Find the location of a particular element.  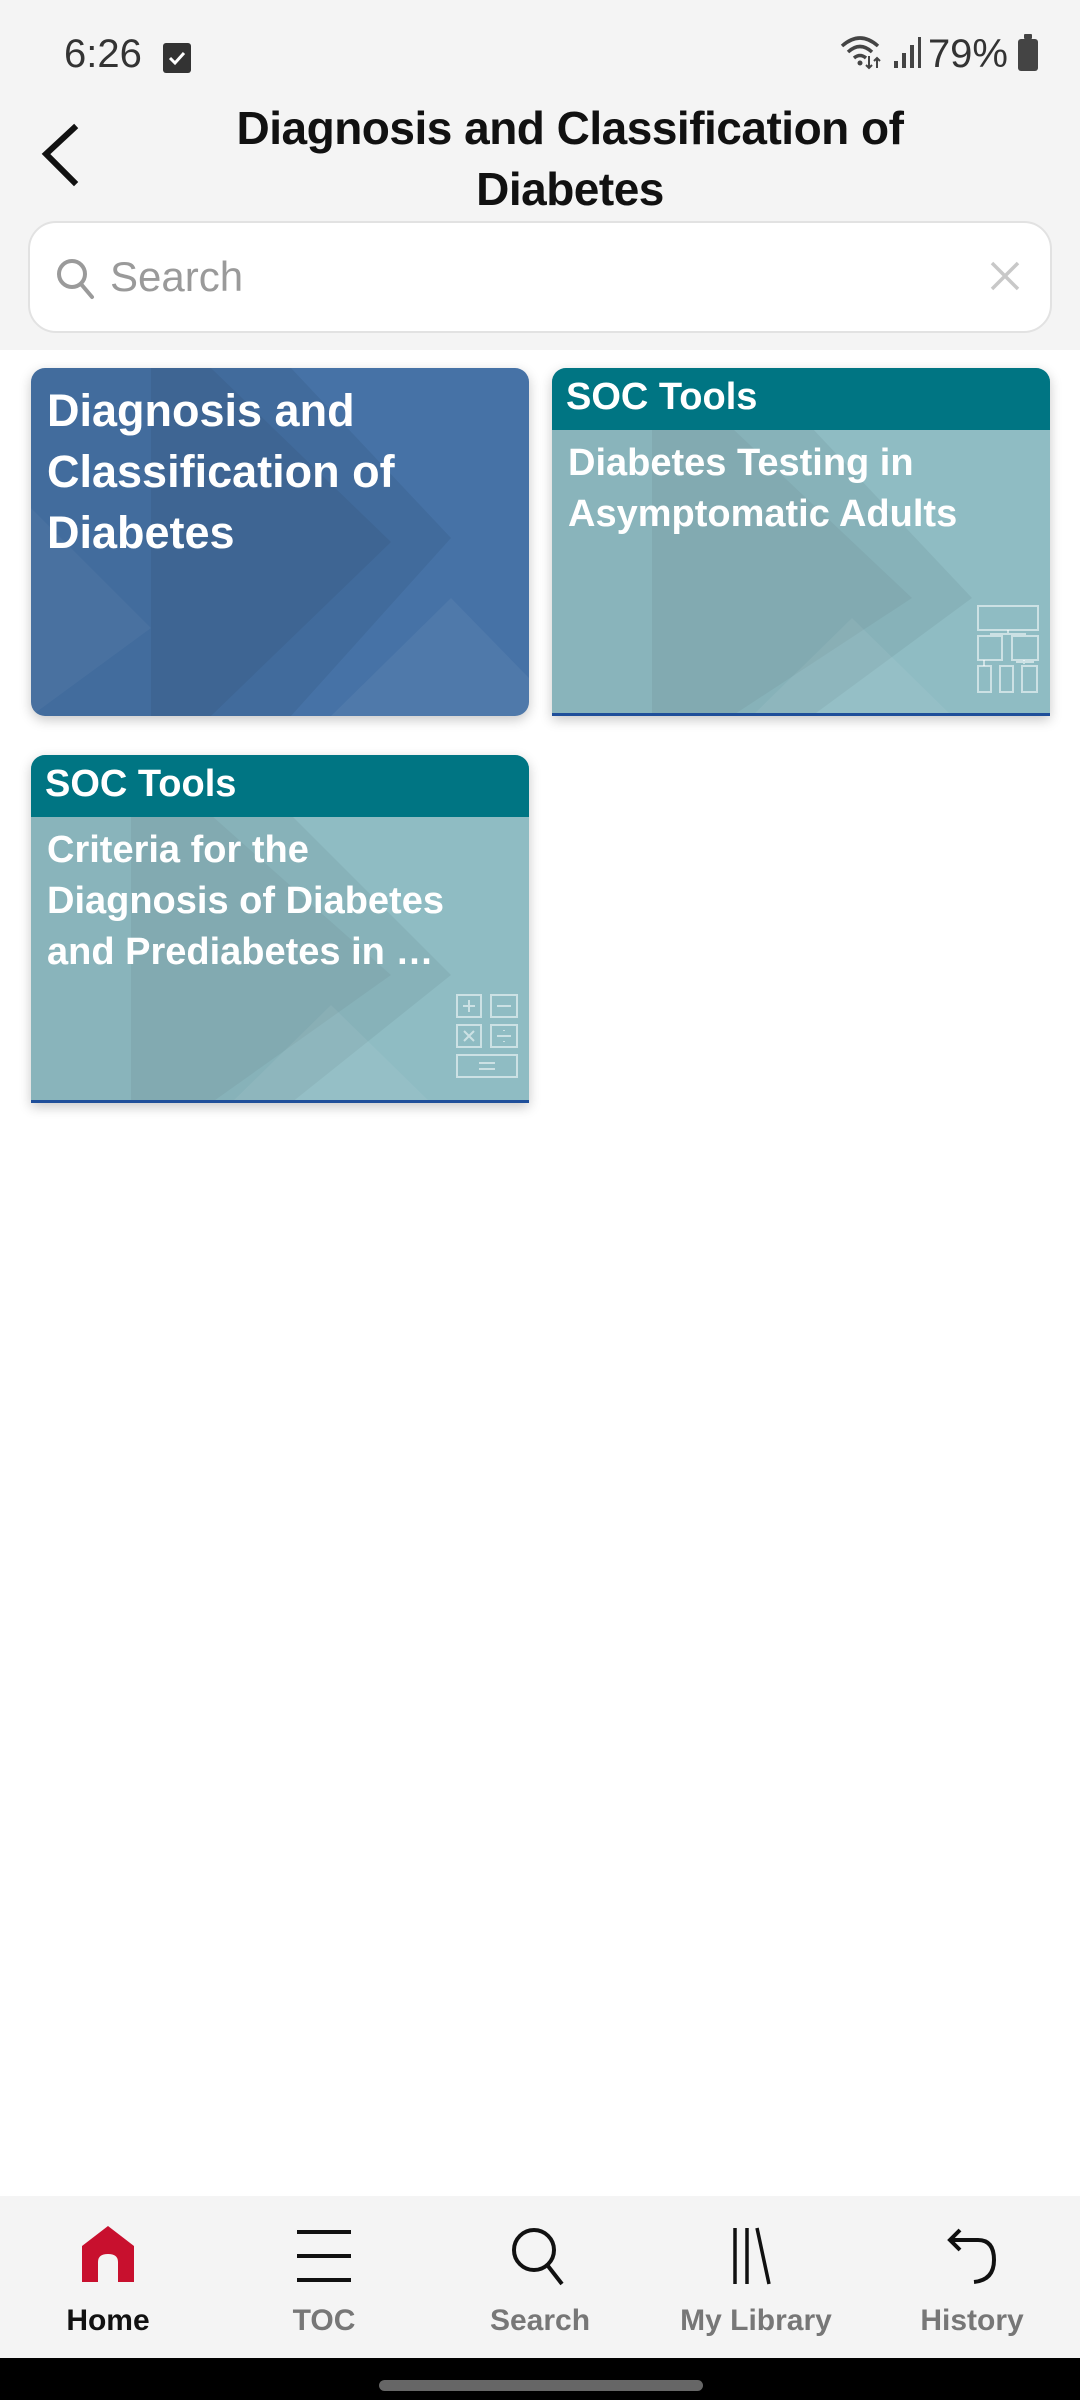

app-header: Diagnosis and Classification of Diabetes is located at coordinates (540, 157).